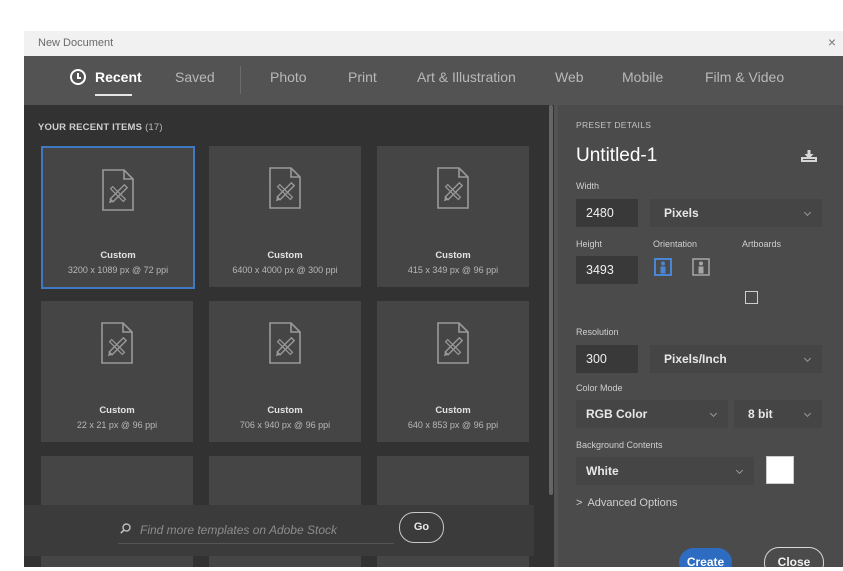 This screenshot has height=571, width=843. Describe the element at coordinates (117, 425) in the screenshot. I see `recent-item-dimensions: 22 x 21 px @ 96 ppi` at that location.